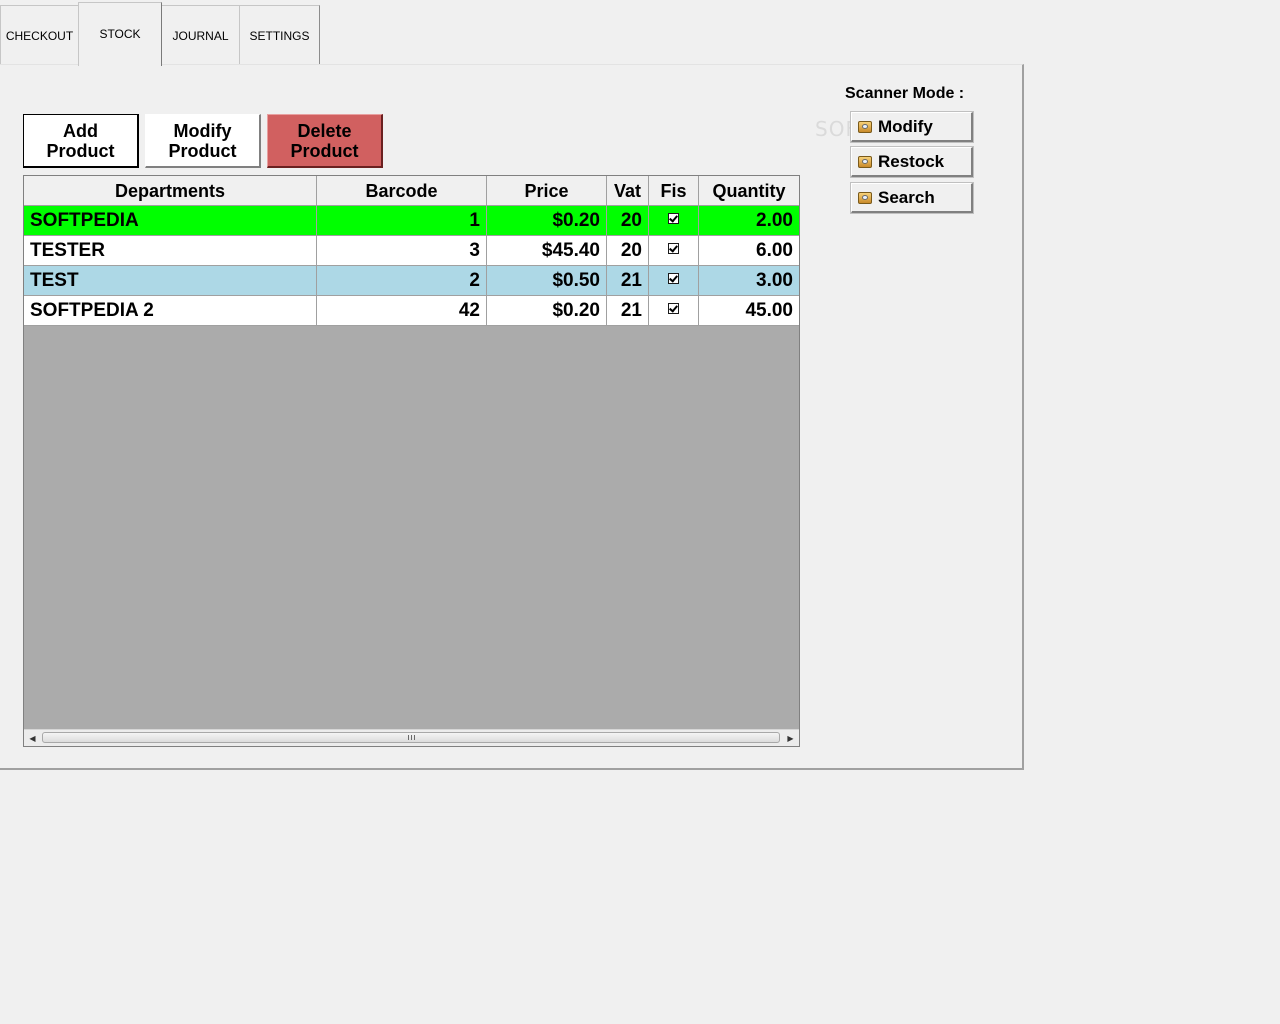 The width and height of the screenshot is (1280, 1024). I want to click on cell-department: SOFTPEDIA 2, so click(170, 310).